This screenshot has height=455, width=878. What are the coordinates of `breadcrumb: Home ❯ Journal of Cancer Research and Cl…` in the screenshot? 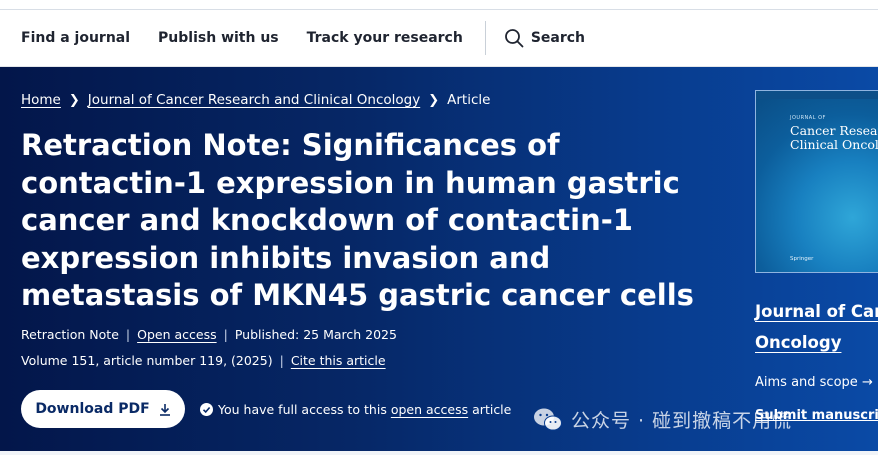 It's located at (255, 100).